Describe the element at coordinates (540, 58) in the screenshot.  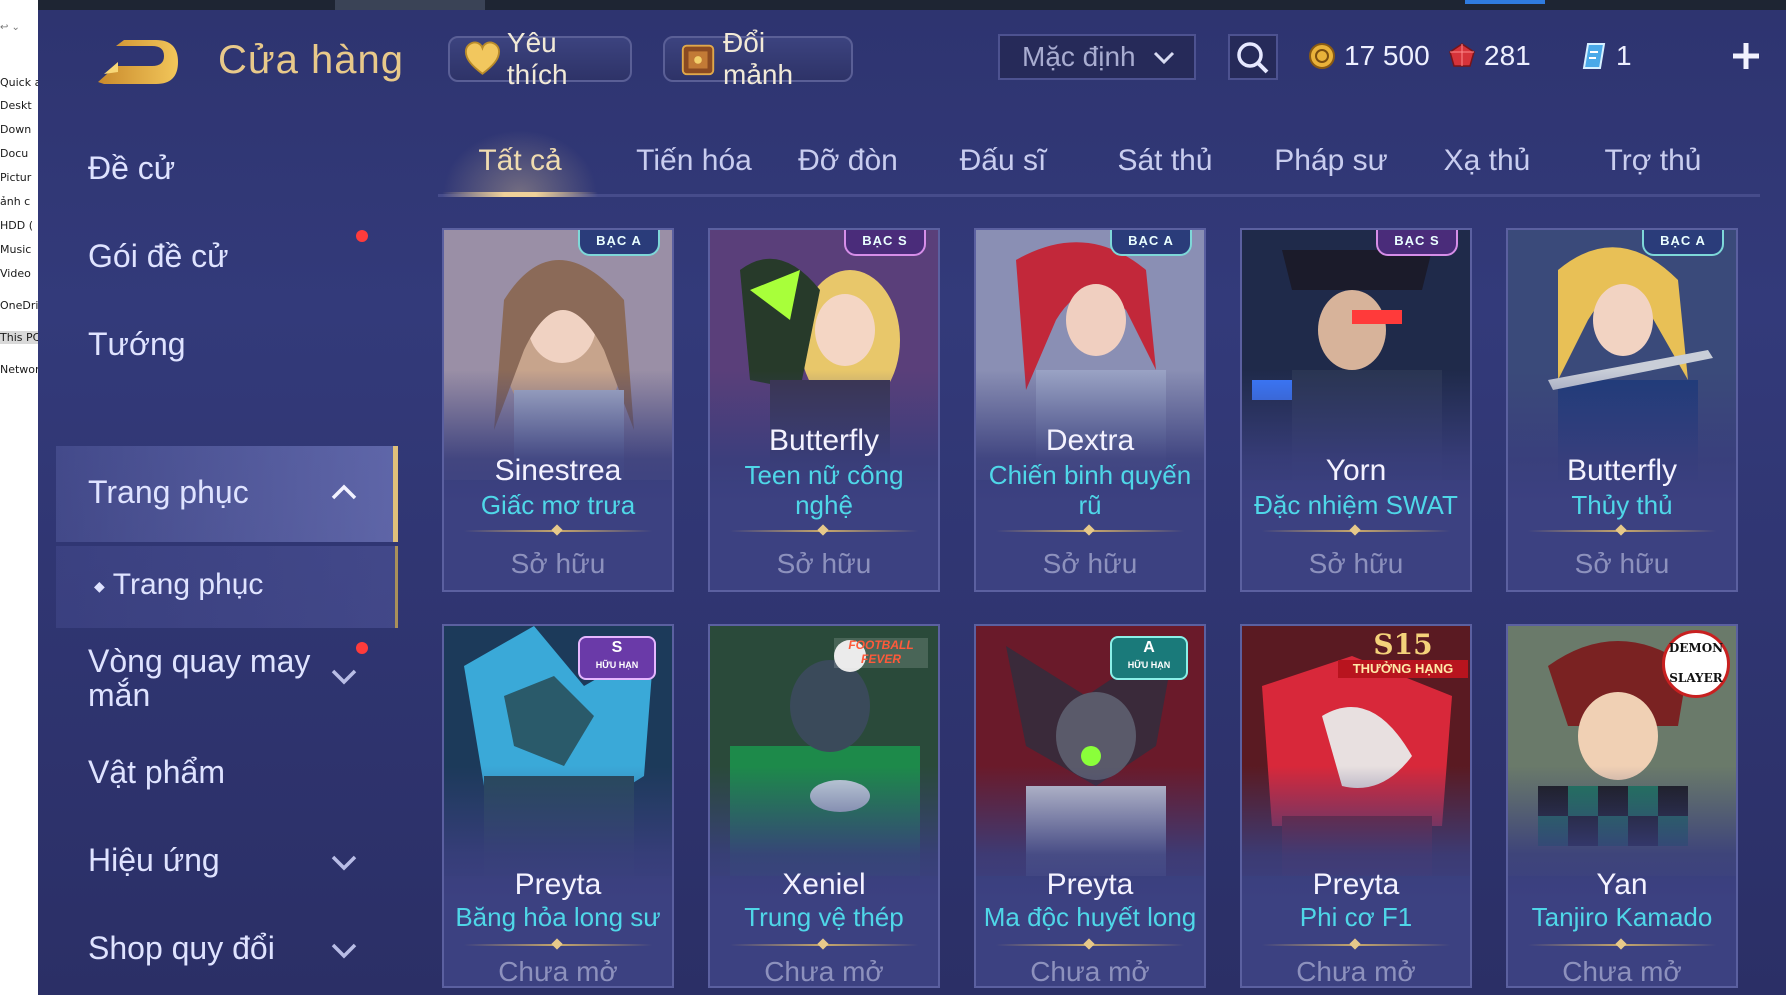
I see `favorites-button: Yêu thích` at that location.